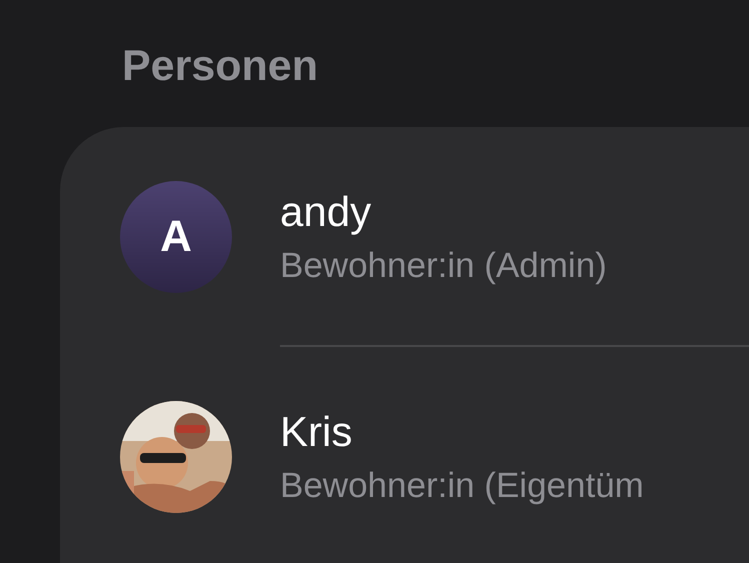 The height and width of the screenshot is (563, 749). What do you see at coordinates (443, 266) in the screenshot?
I see `person-role: Bewohner:in (Admin)` at bounding box center [443, 266].